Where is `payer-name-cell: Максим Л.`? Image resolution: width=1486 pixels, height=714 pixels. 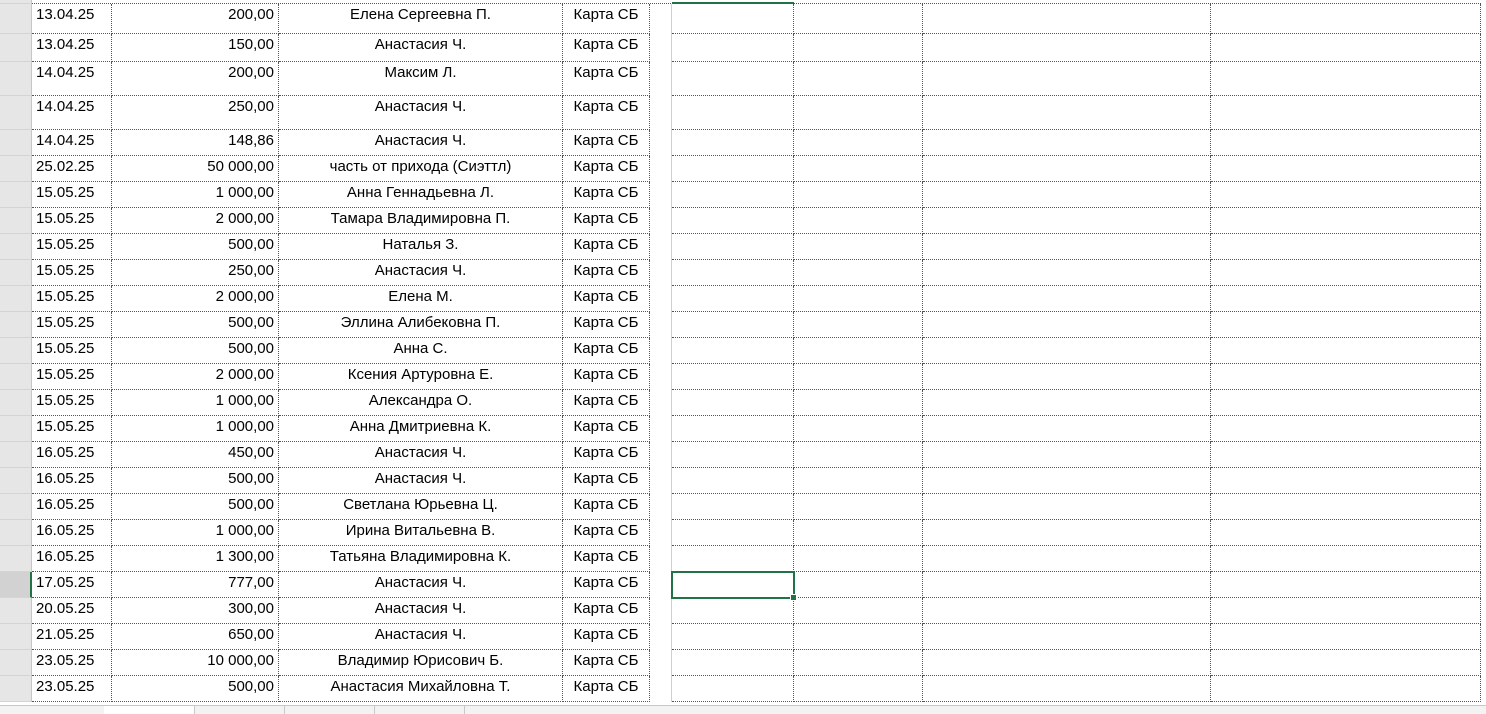 payer-name-cell: Максим Л. is located at coordinates (421, 79).